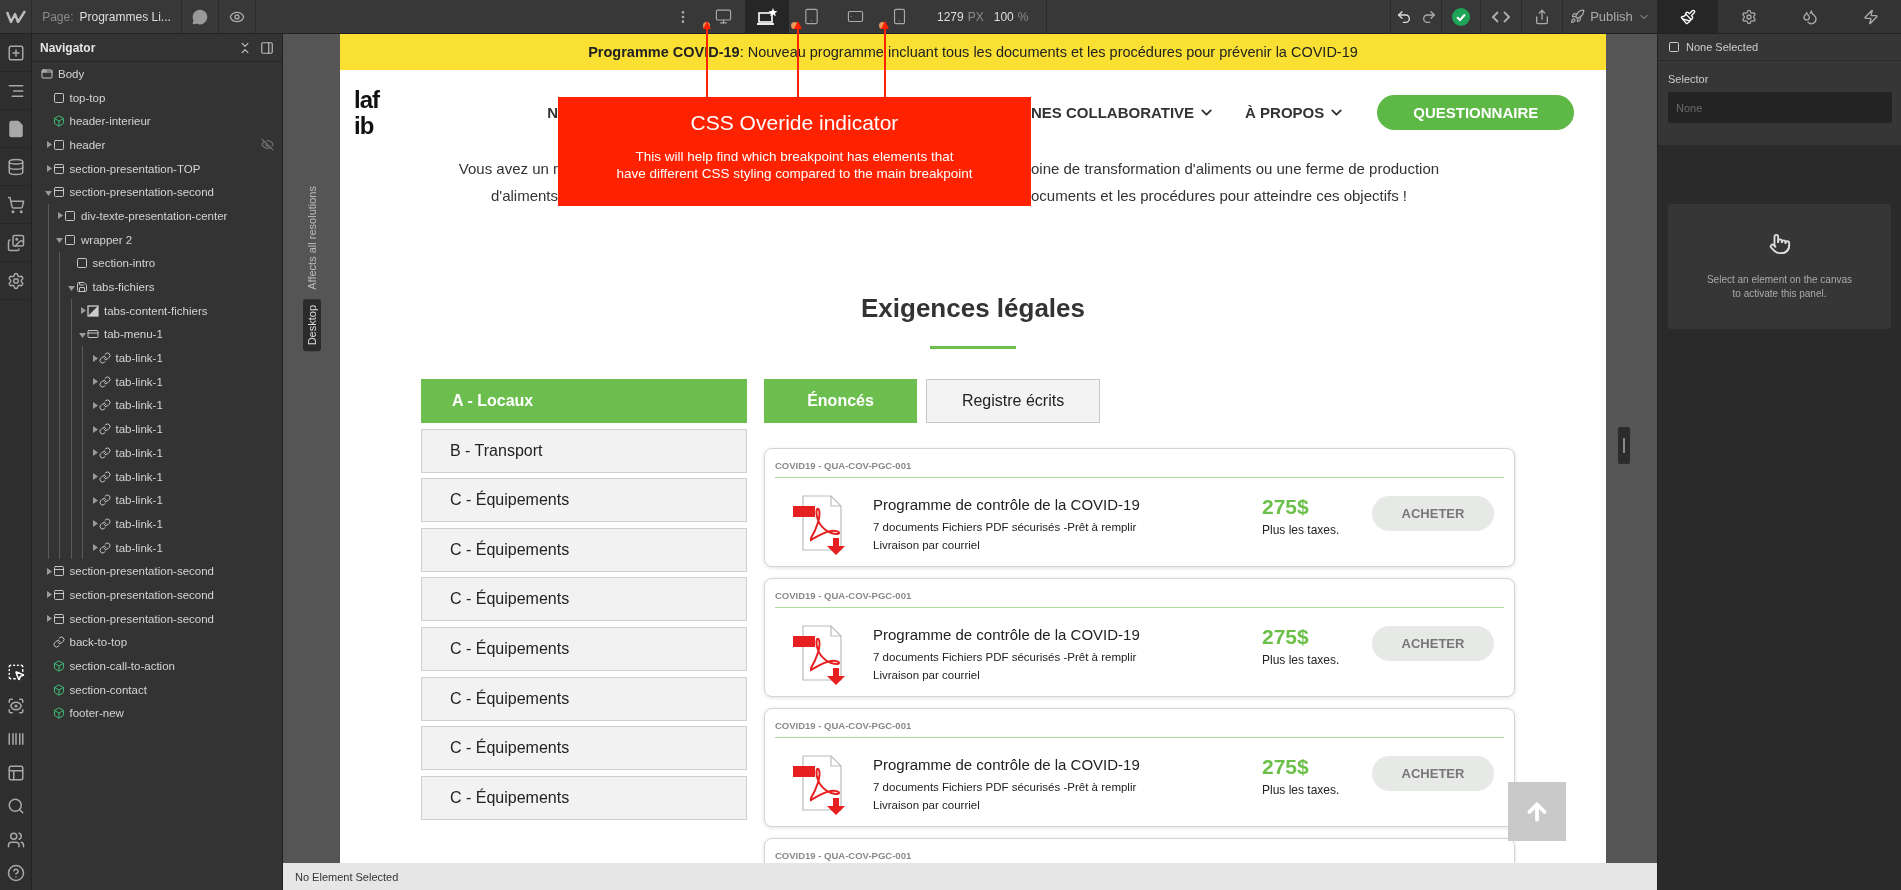  Describe the element at coordinates (183, 263) in the screenshot. I see `navigator-item: section-intro` at that location.